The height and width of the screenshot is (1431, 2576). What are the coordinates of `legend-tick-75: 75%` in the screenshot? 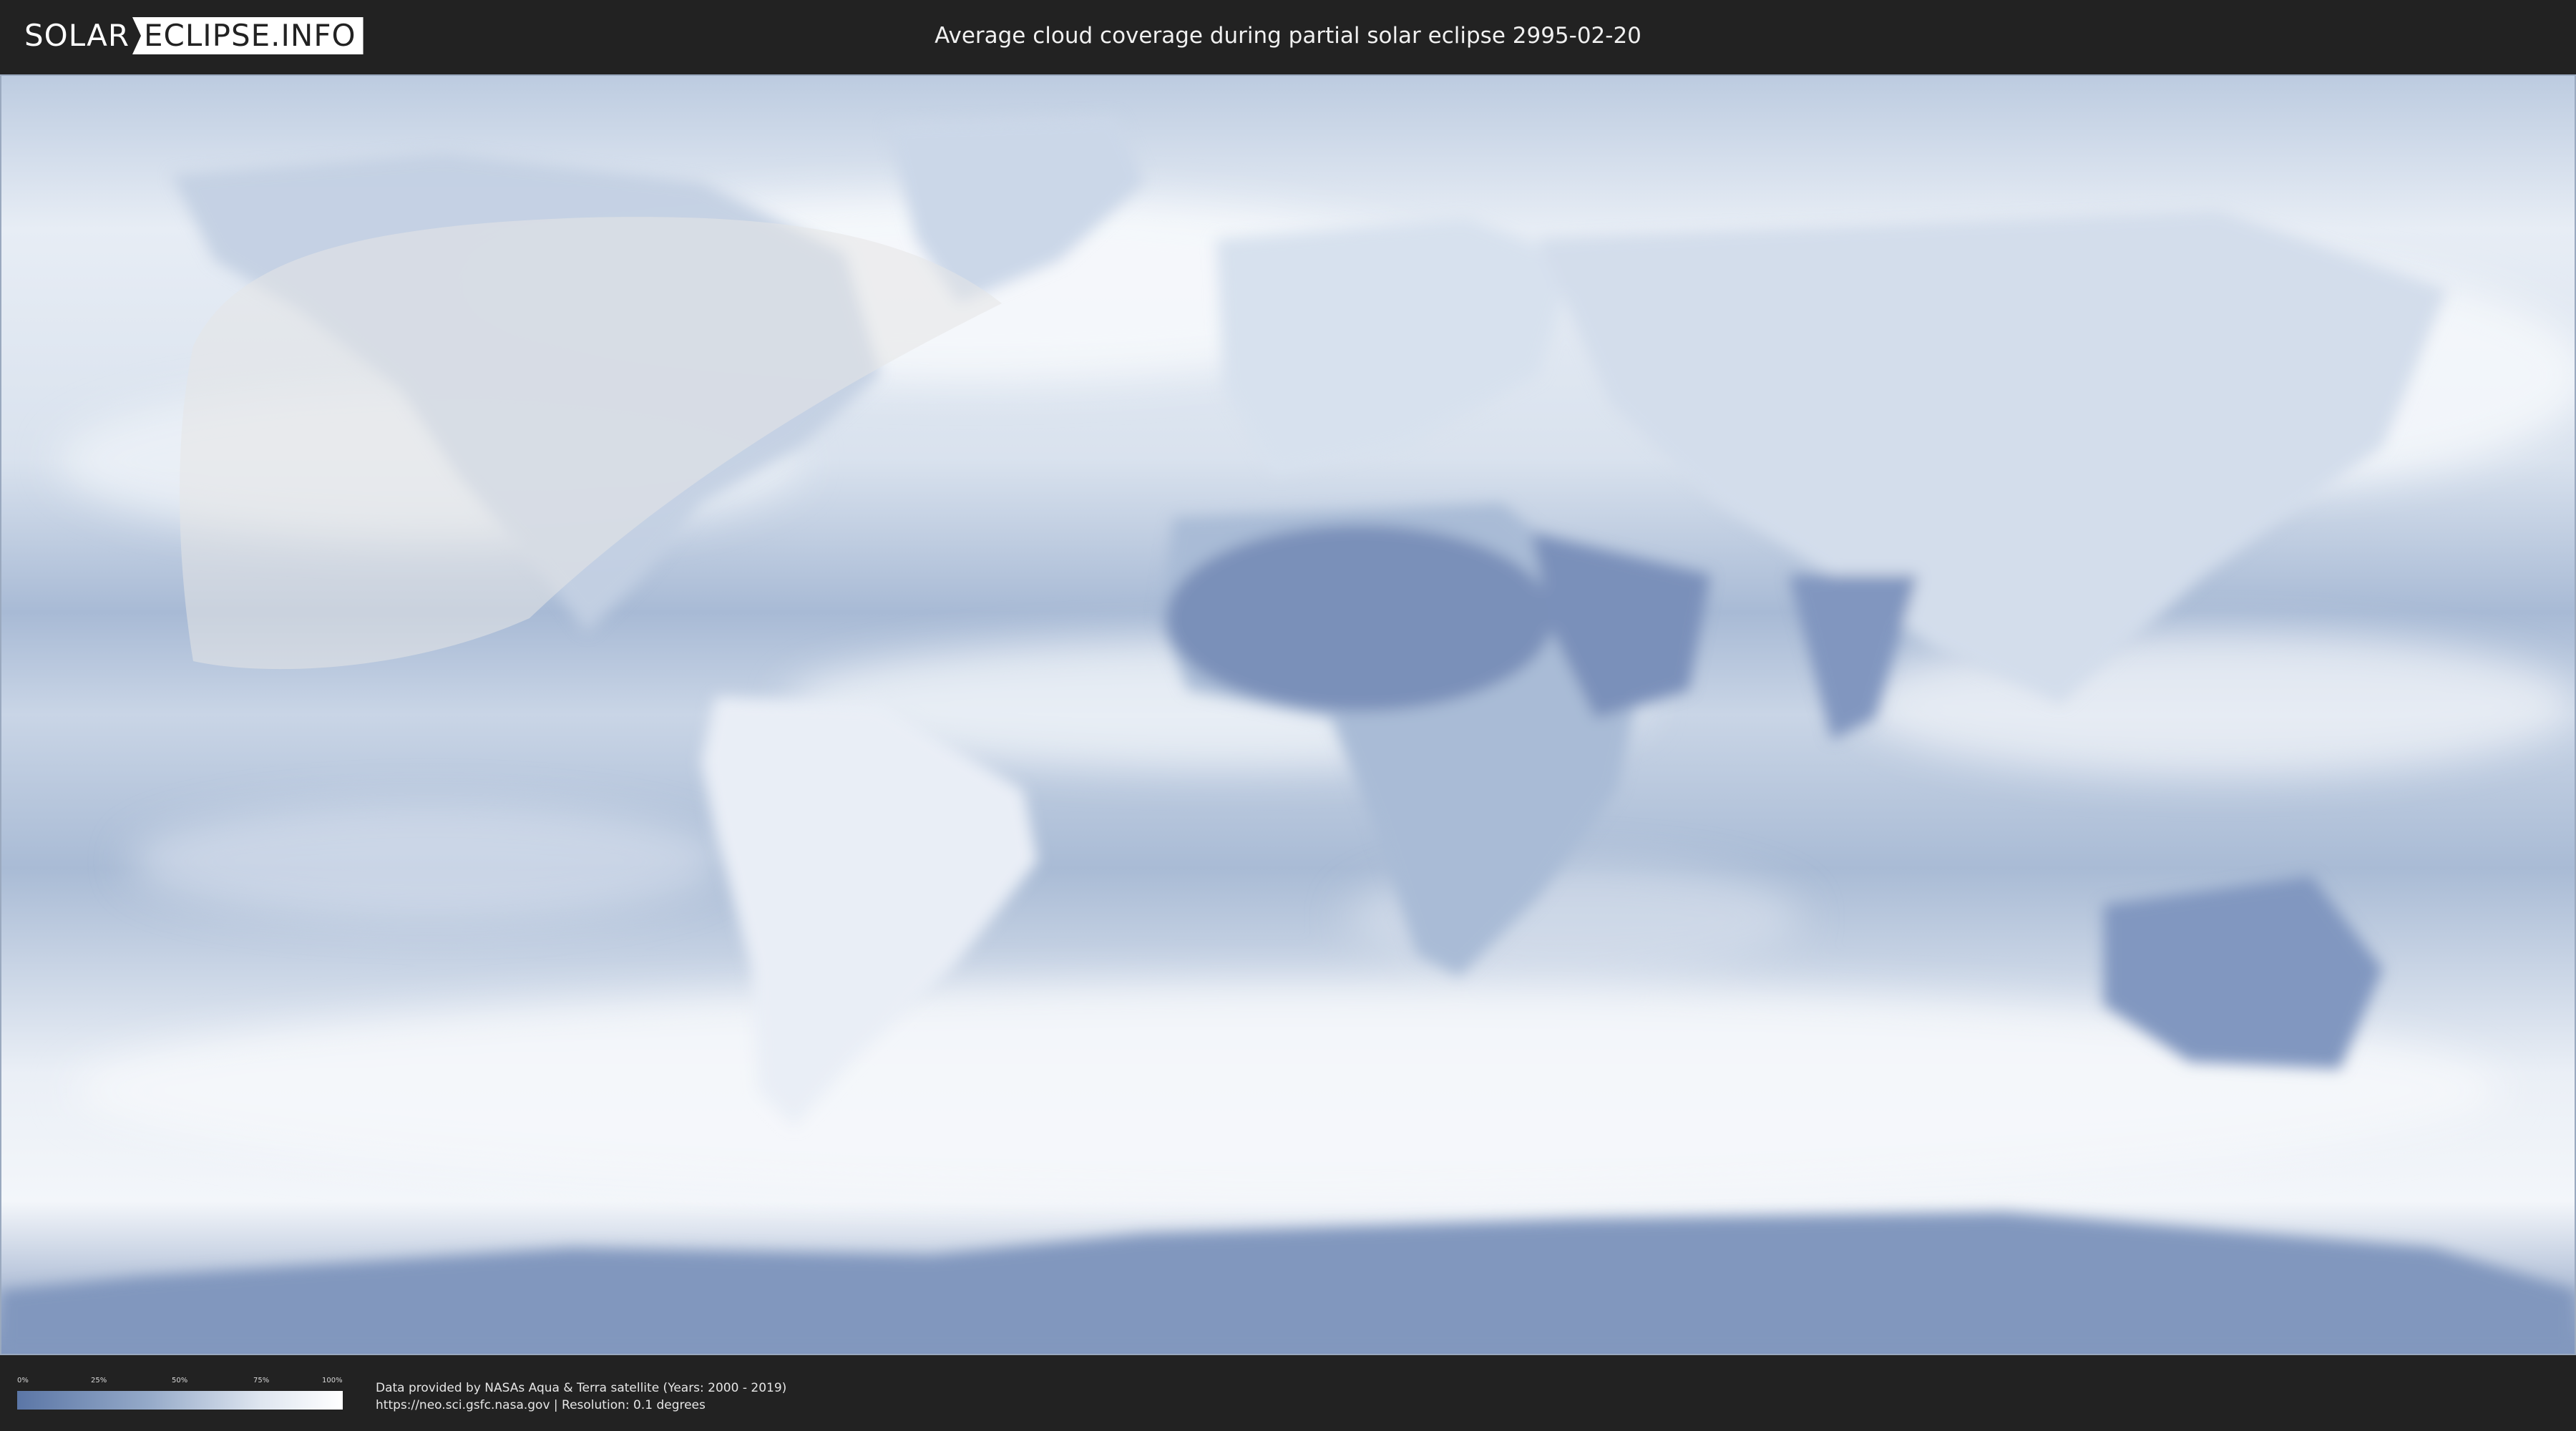 It's located at (261, 1380).